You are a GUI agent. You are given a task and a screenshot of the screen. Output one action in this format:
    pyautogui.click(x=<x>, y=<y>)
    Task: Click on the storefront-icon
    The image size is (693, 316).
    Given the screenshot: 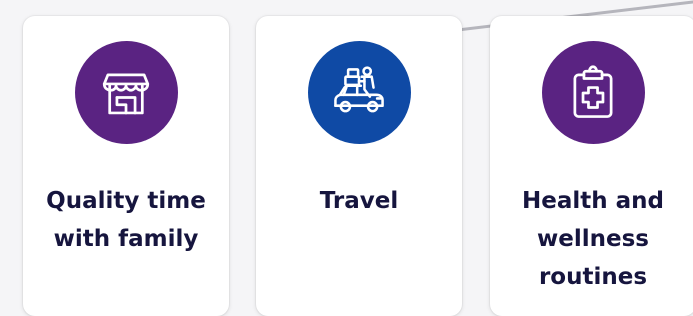 What is the action you would take?
    pyautogui.click(x=126, y=93)
    